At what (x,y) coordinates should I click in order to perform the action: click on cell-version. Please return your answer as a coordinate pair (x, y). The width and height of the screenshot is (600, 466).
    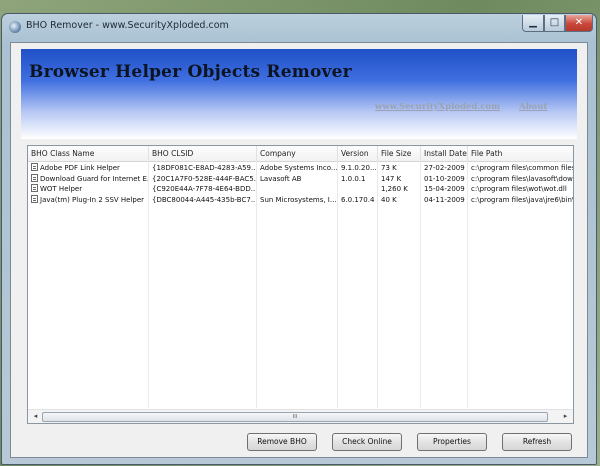
    Looking at the image, I should click on (358, 189).